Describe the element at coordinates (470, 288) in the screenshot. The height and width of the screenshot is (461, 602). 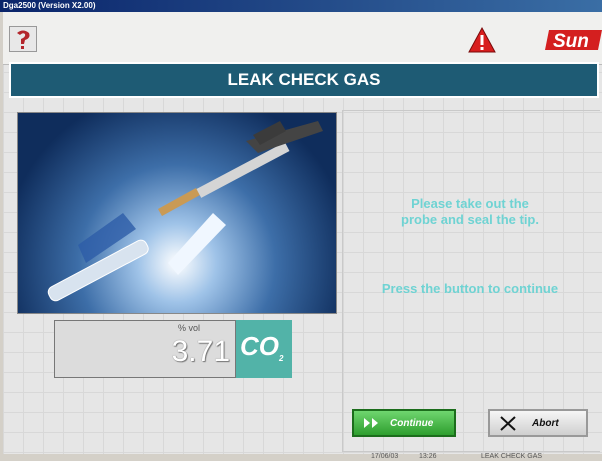
I see `continue-hint: Press the button to continue` at that location.